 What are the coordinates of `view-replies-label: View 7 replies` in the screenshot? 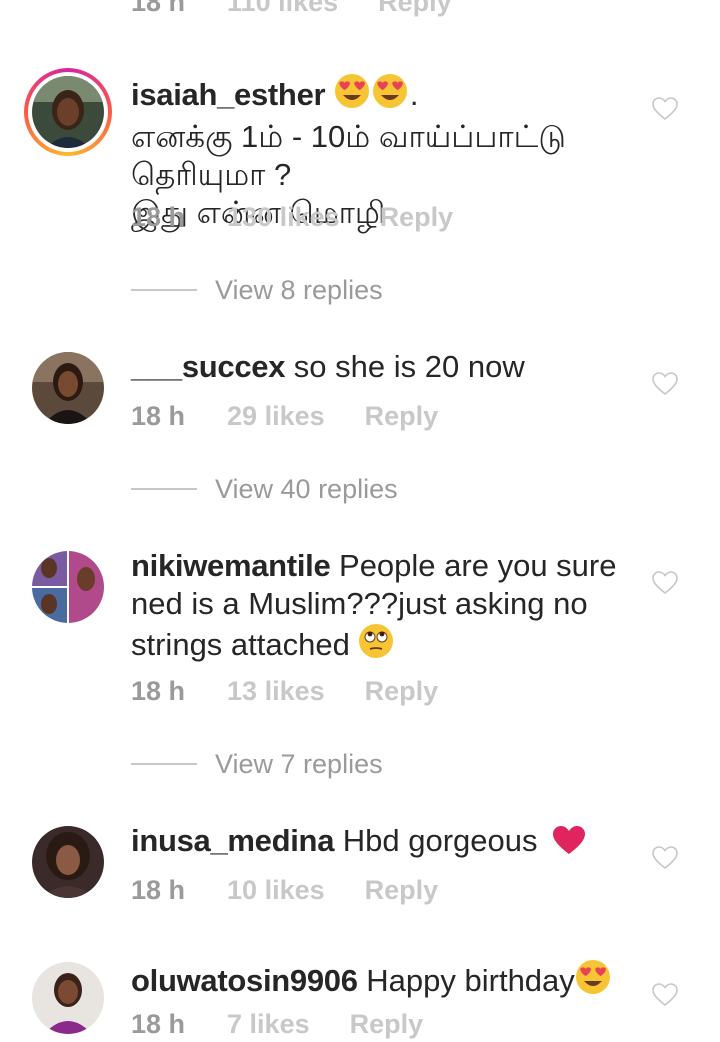 It's located at (299, 763).